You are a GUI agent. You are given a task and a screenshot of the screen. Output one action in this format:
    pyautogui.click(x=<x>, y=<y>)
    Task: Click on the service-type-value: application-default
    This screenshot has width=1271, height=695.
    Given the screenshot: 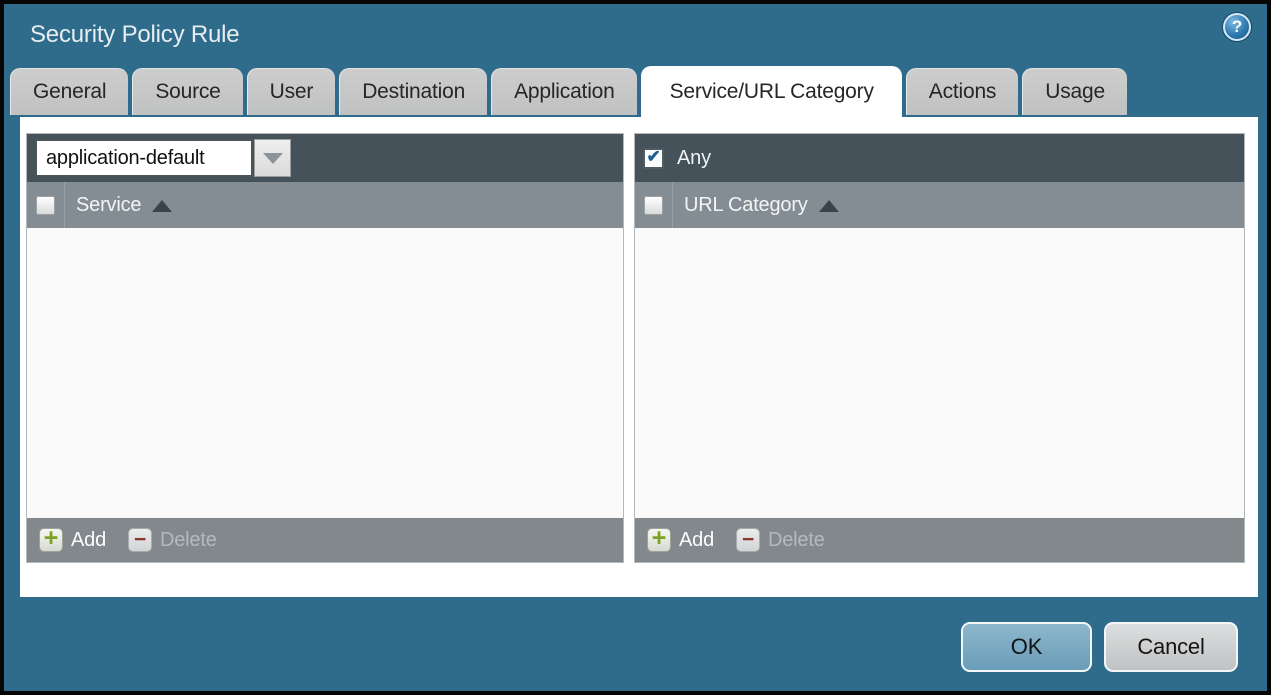 What is the action you would take?
    pyautogui.click(x=144, y=158)
    